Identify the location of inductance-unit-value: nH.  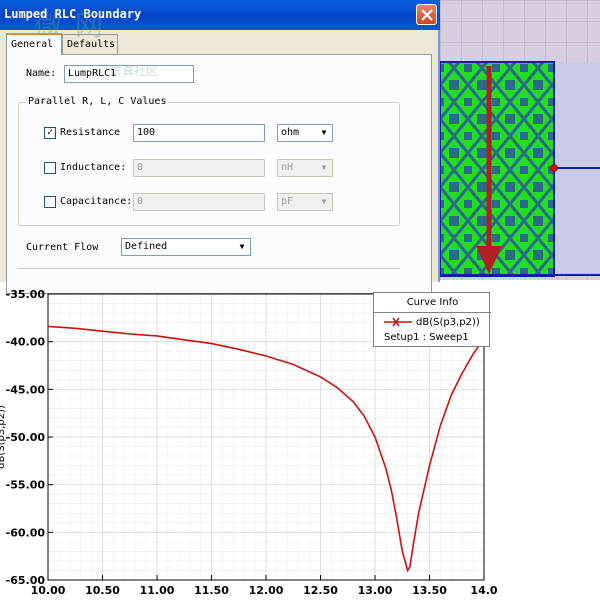
(287, 167).